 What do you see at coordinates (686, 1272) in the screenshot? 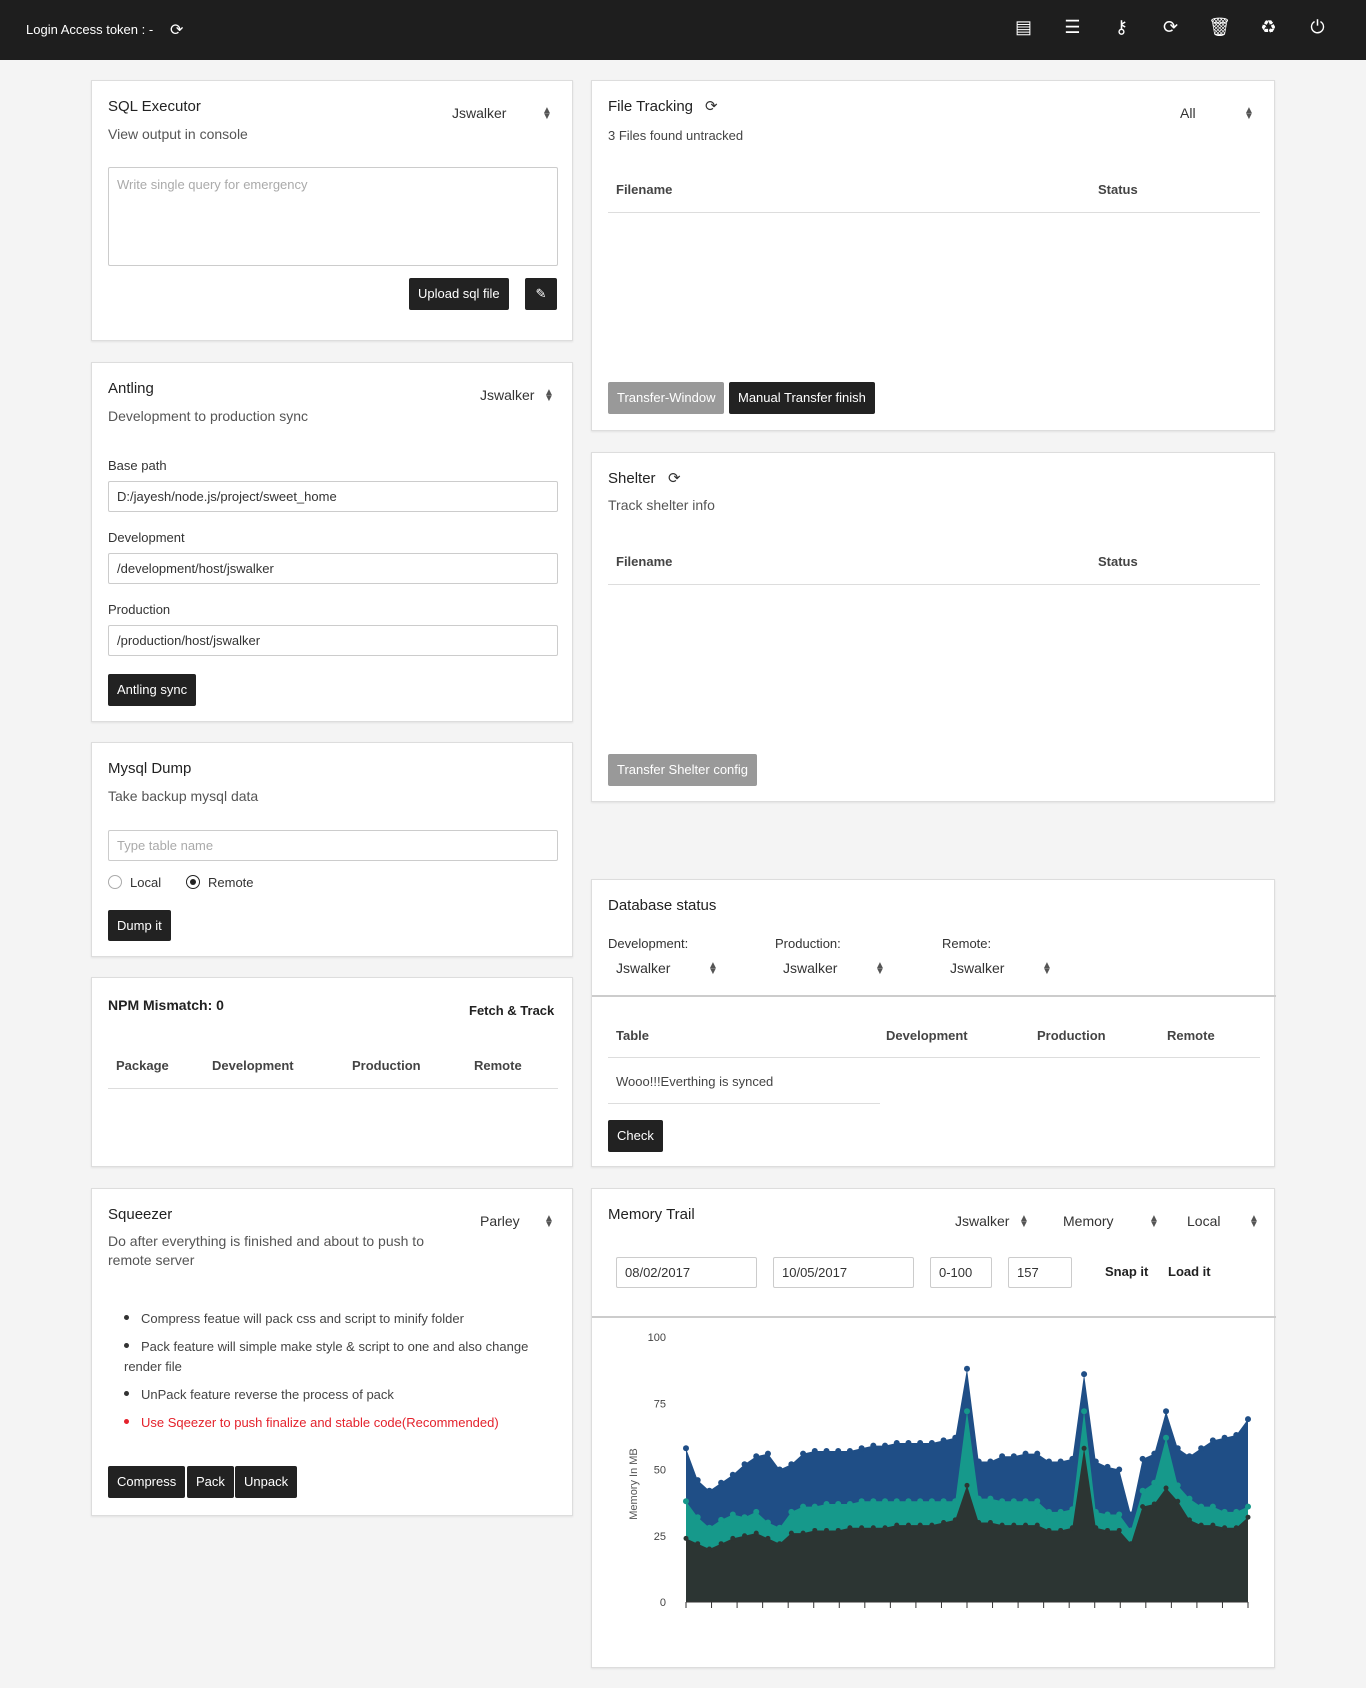
I see `date-from-input: 08/02/2017` at bounding box center [686, 1272].